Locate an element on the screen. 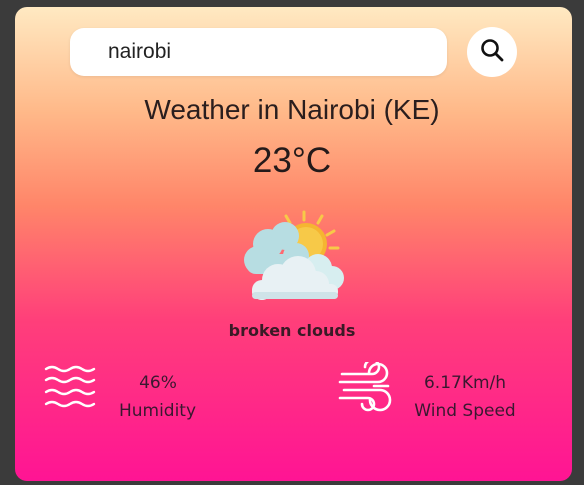 This screenshot has height=485, width=584. wind-speed-label: Wind Speed is located at coordinates (465, 411).